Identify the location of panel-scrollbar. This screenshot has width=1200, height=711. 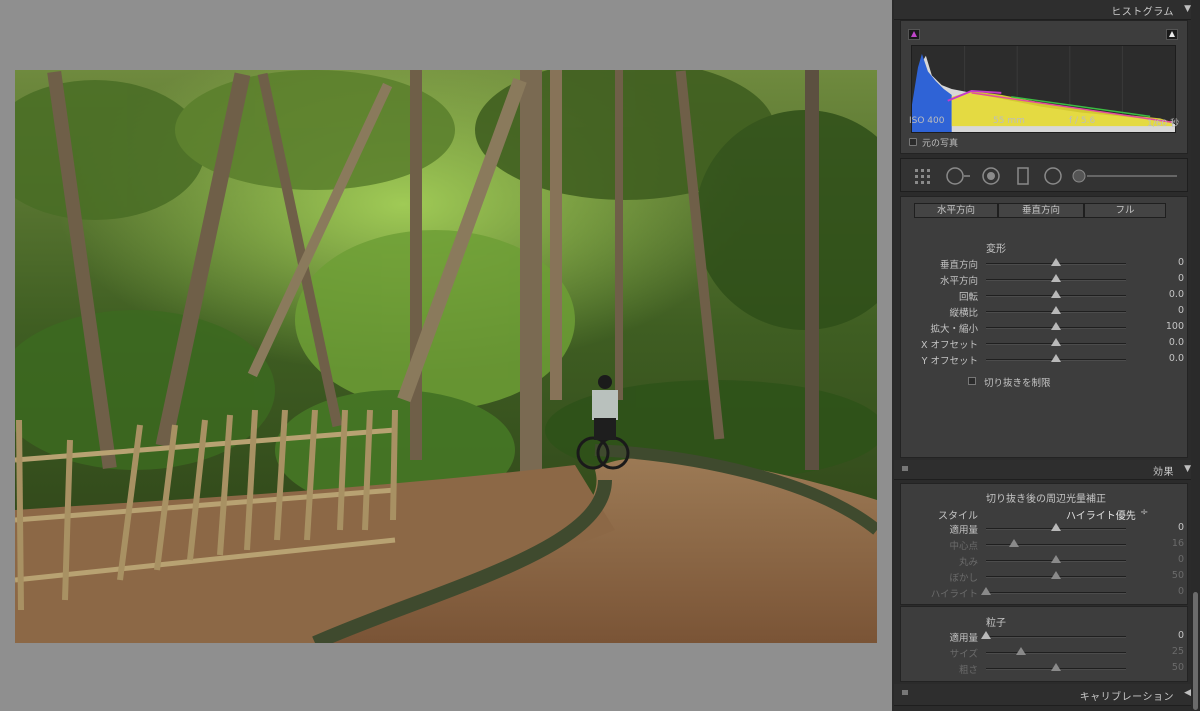
(1195, 355).